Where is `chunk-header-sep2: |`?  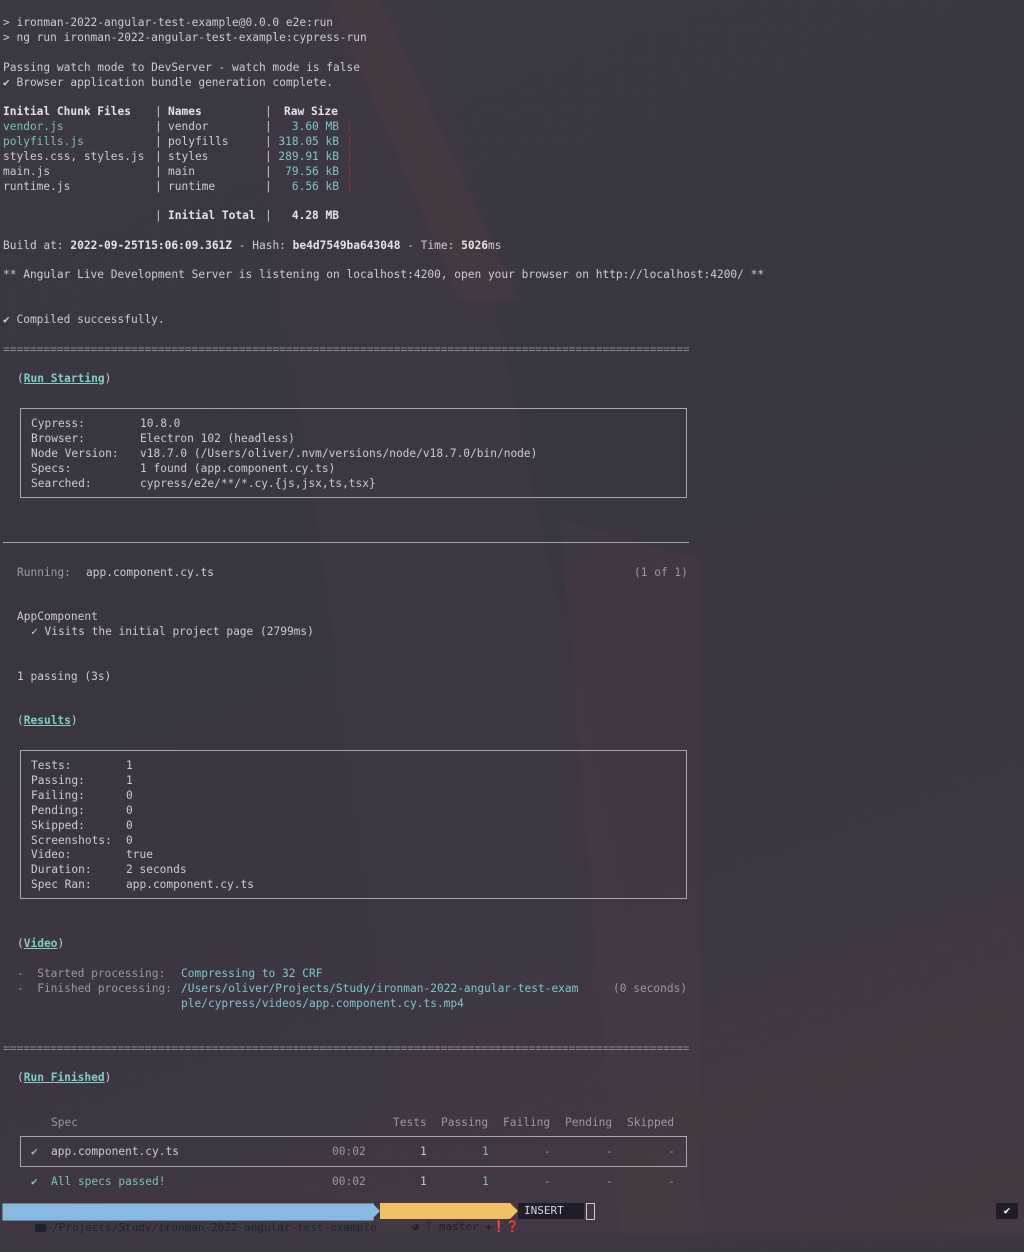
chunk-header-sep2: | is located at coordinates (268, 111).